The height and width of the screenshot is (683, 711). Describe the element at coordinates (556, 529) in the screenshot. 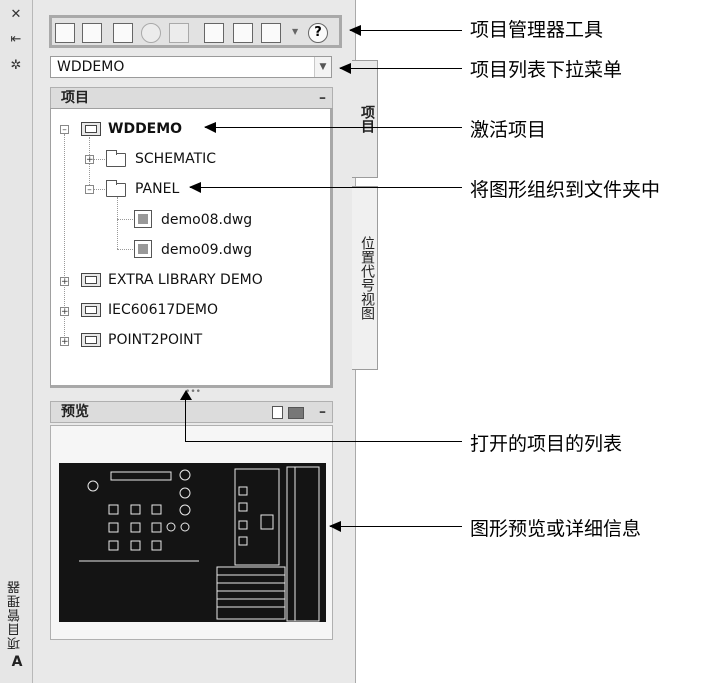

I see `annotation-preview: 图形预览或详细信息` at that location.